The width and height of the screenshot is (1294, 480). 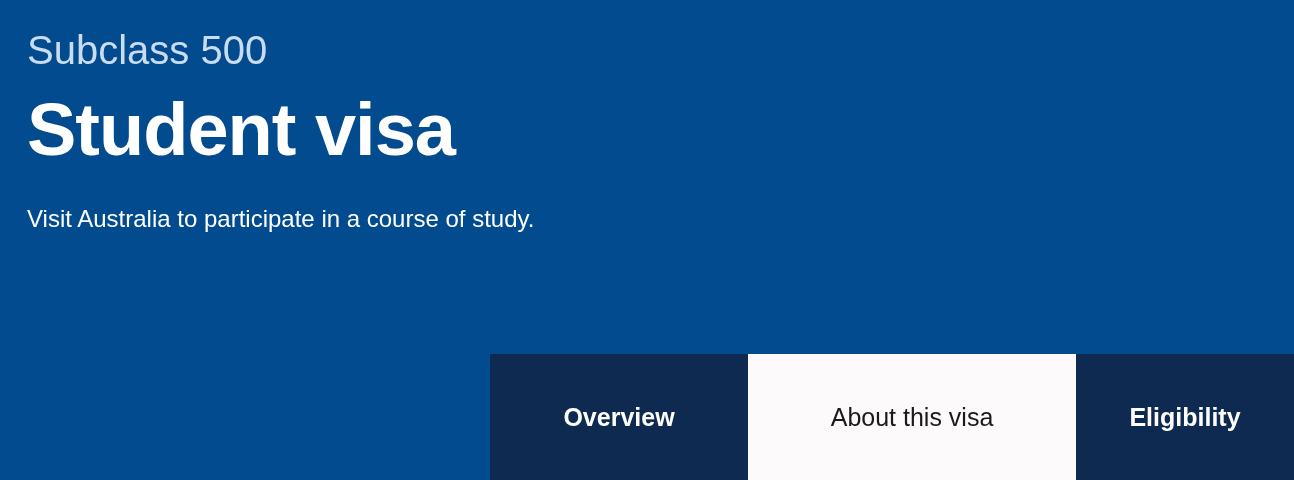 What do you see at coordinates (619, 417) in the screenshot?
I see `tab: Overview` at bounding box center [619, 417].